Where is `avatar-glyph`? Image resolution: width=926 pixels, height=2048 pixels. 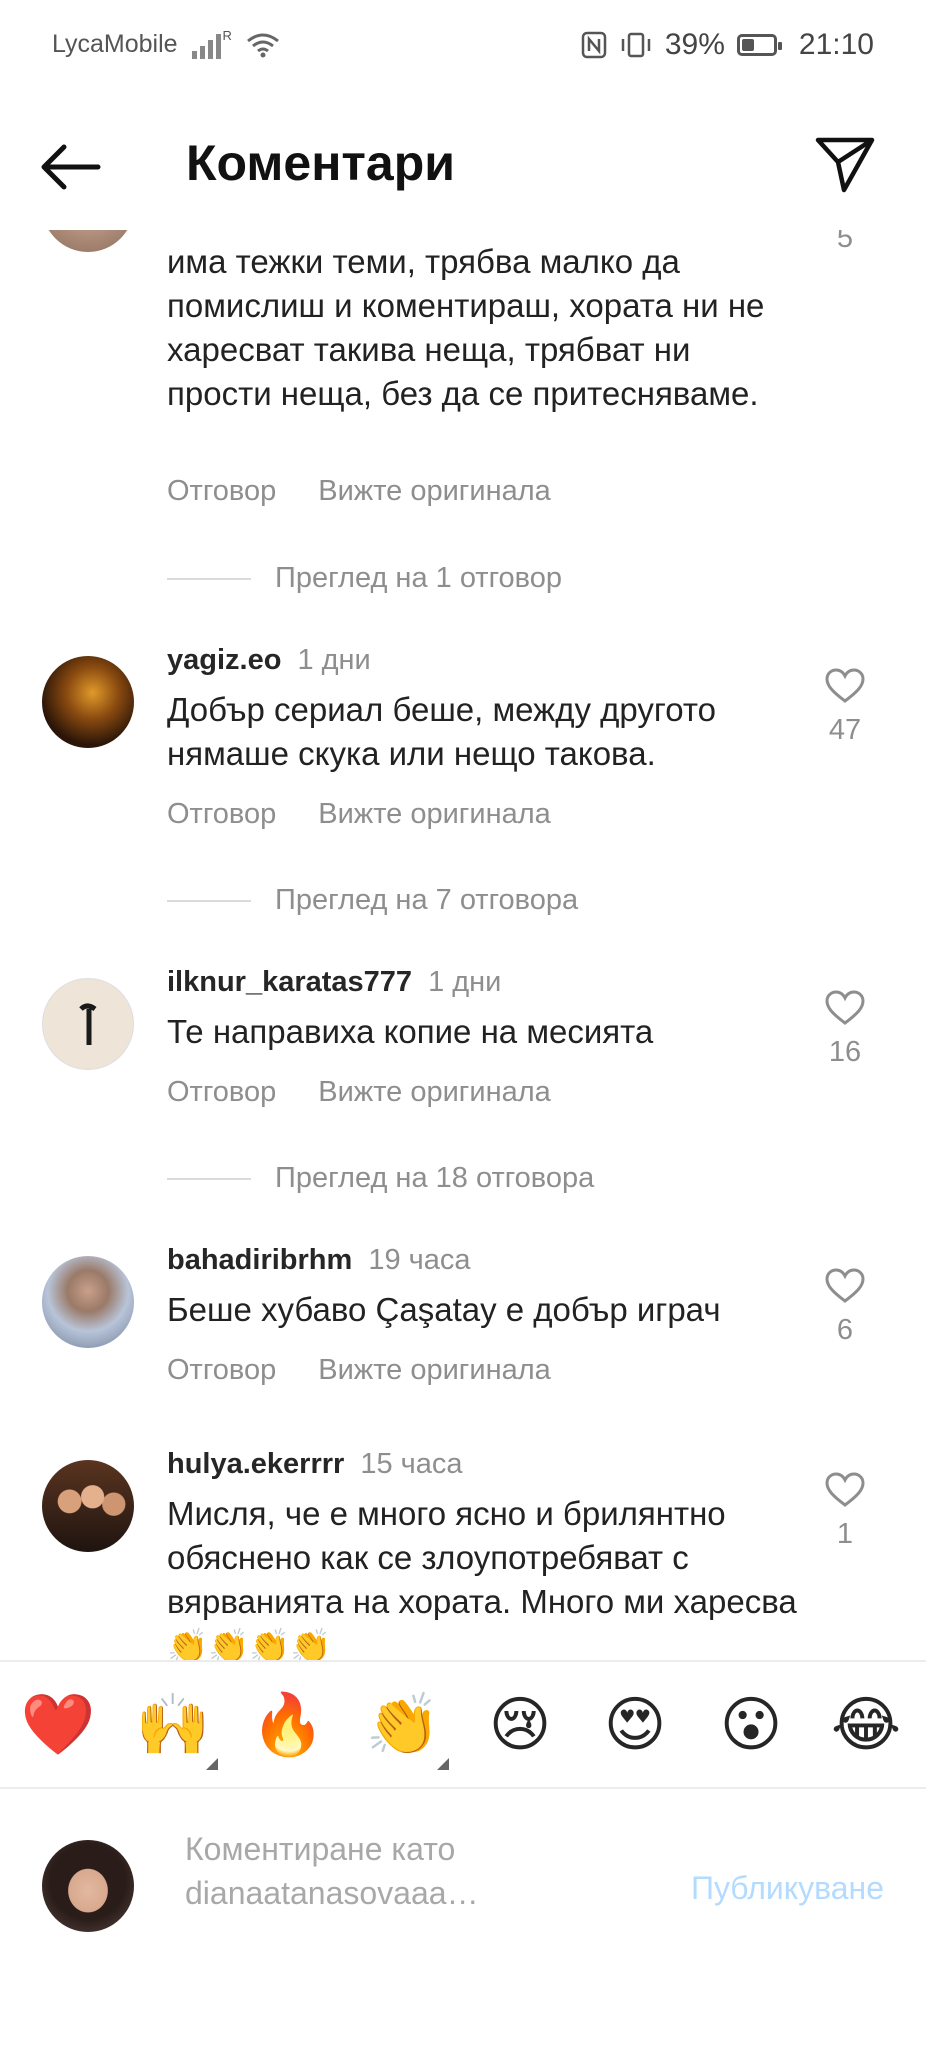
avatar-glyph is located at coordinates (88, 1024).